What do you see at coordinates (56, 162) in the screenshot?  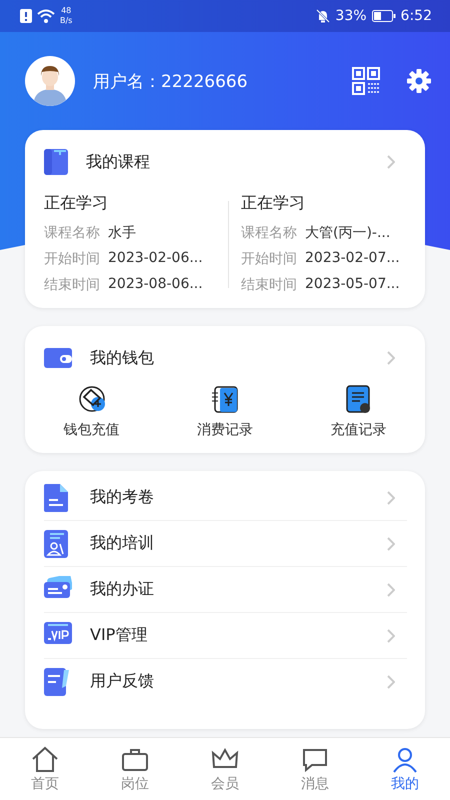 I see `book-icon` at bounding box center [56, 162].